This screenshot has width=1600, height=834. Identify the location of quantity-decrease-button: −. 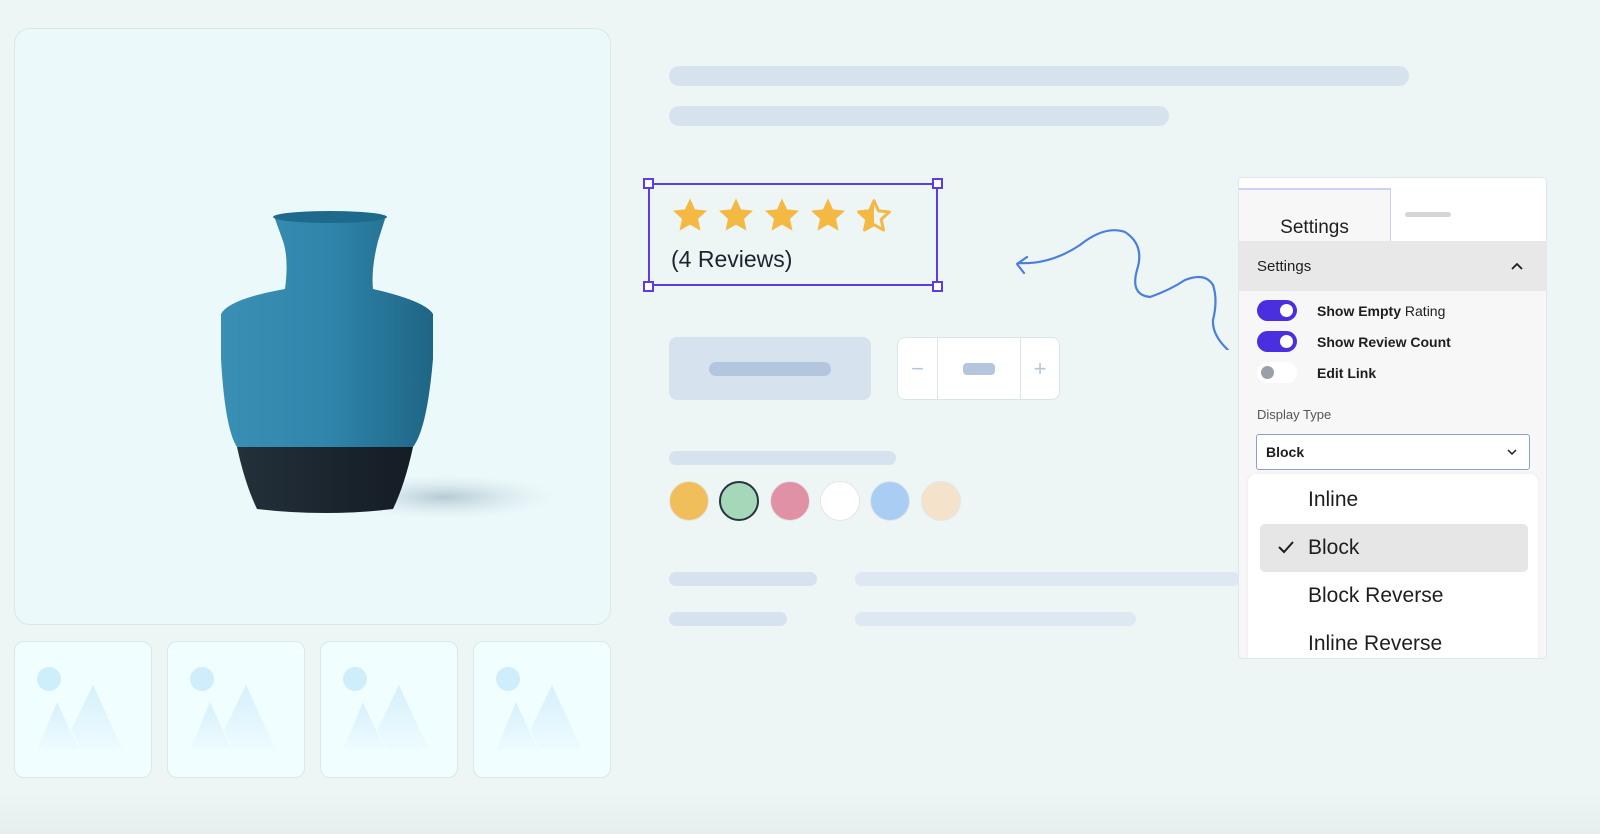
(918, 368).